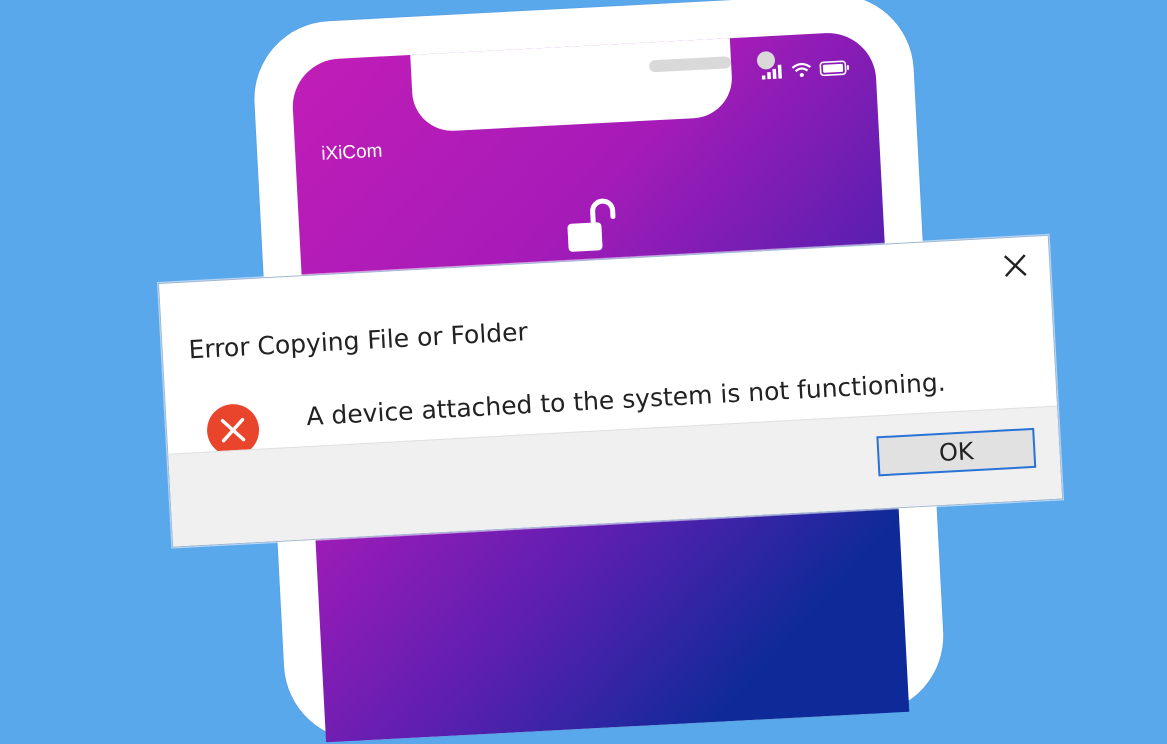  What do you see at coordinates (591, 225) in the screenshot?
I see `unlocked-padlock-icon` at bounding box center [591, 225].